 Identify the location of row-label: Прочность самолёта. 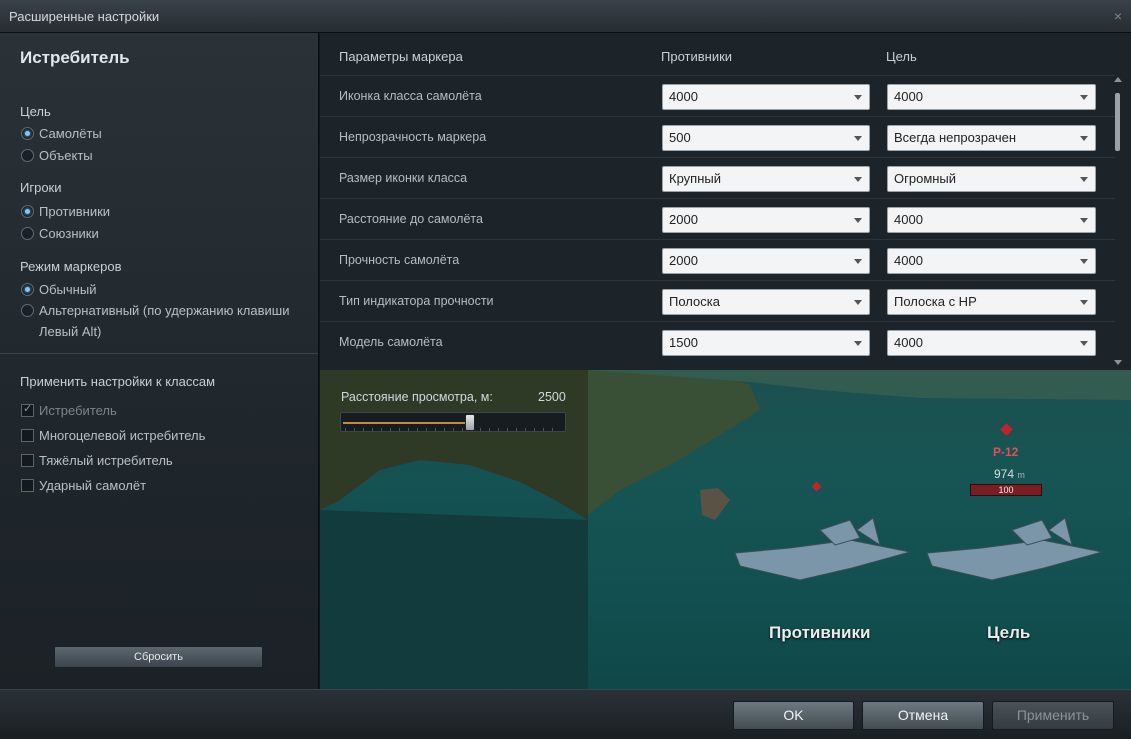
(399, 260).